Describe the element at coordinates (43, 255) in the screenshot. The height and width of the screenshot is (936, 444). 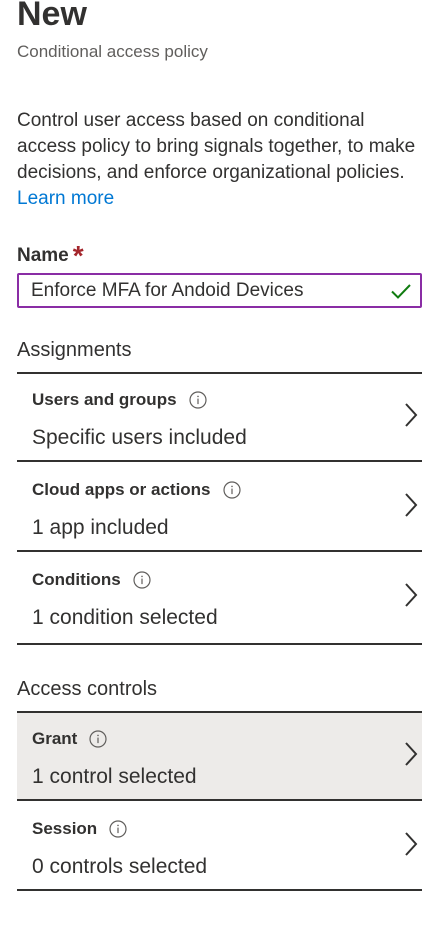
I see `name-label-text: Name` at that location.